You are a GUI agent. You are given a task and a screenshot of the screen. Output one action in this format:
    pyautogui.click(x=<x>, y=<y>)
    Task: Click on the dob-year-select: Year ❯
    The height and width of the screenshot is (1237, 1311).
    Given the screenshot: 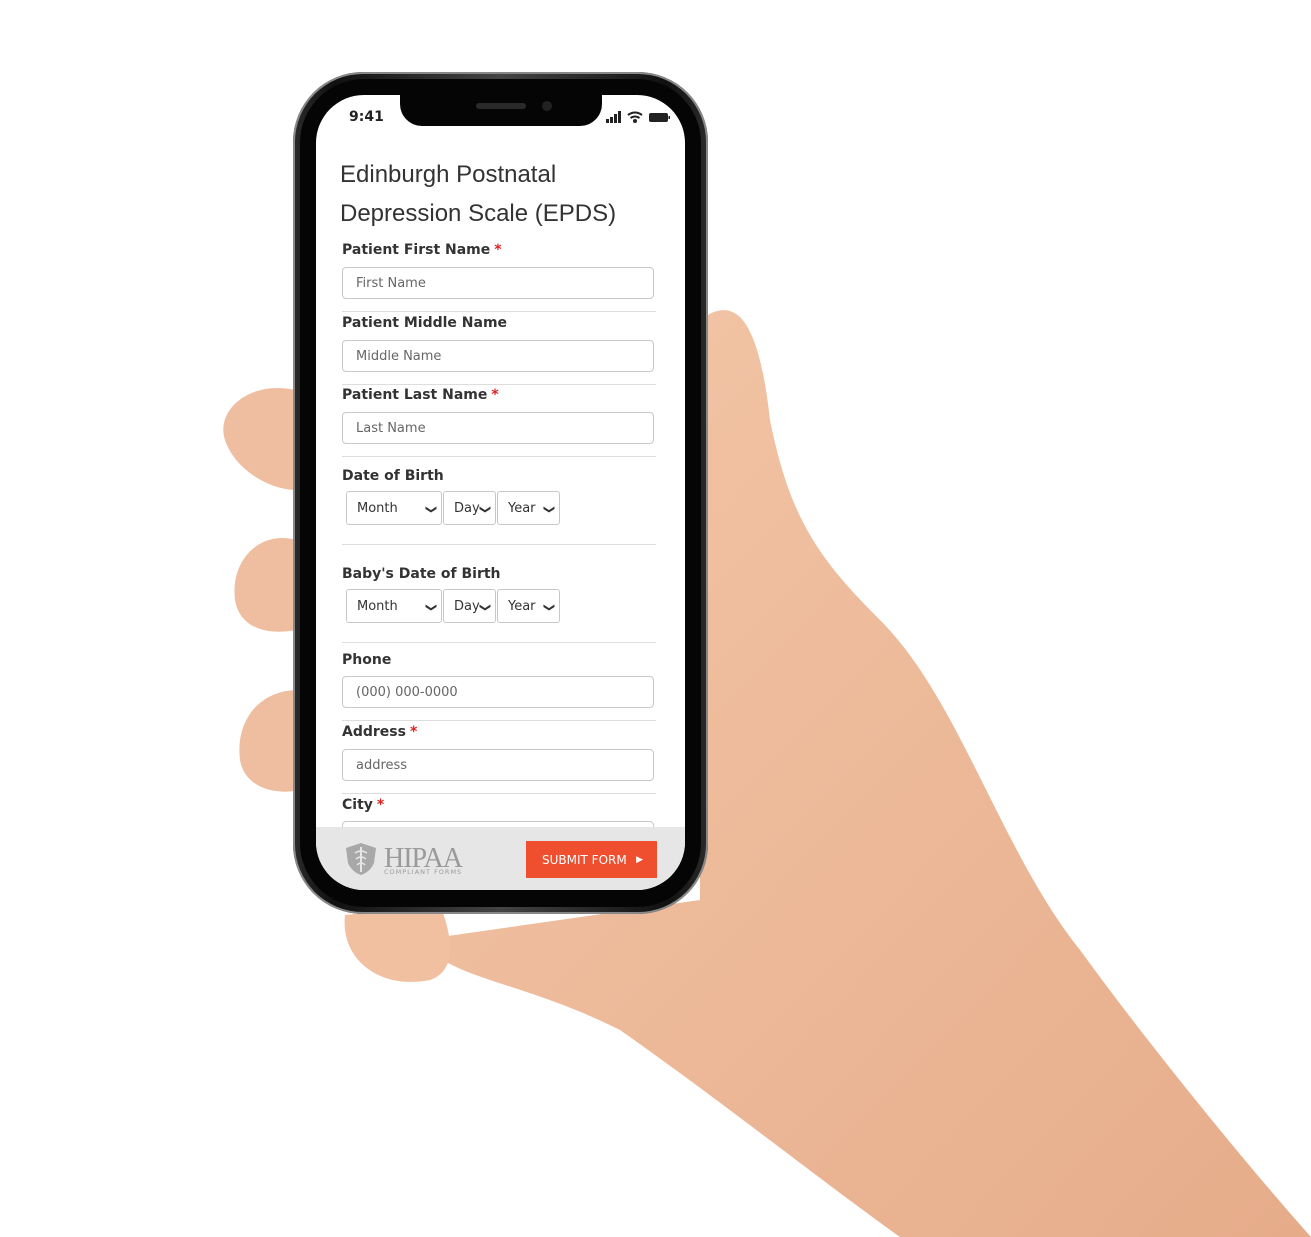 What is the action you would take?
    pyautogui.click(x=528, y=508)
    